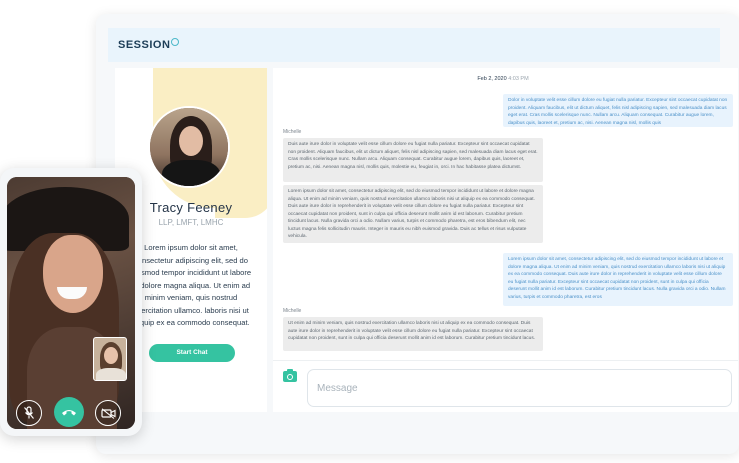 This screenshot has height=463, width=739. What do you see at coordinates (290, 370) in the screenshot?
I see `camera-icon-bump` at bounding box center [290, 370].